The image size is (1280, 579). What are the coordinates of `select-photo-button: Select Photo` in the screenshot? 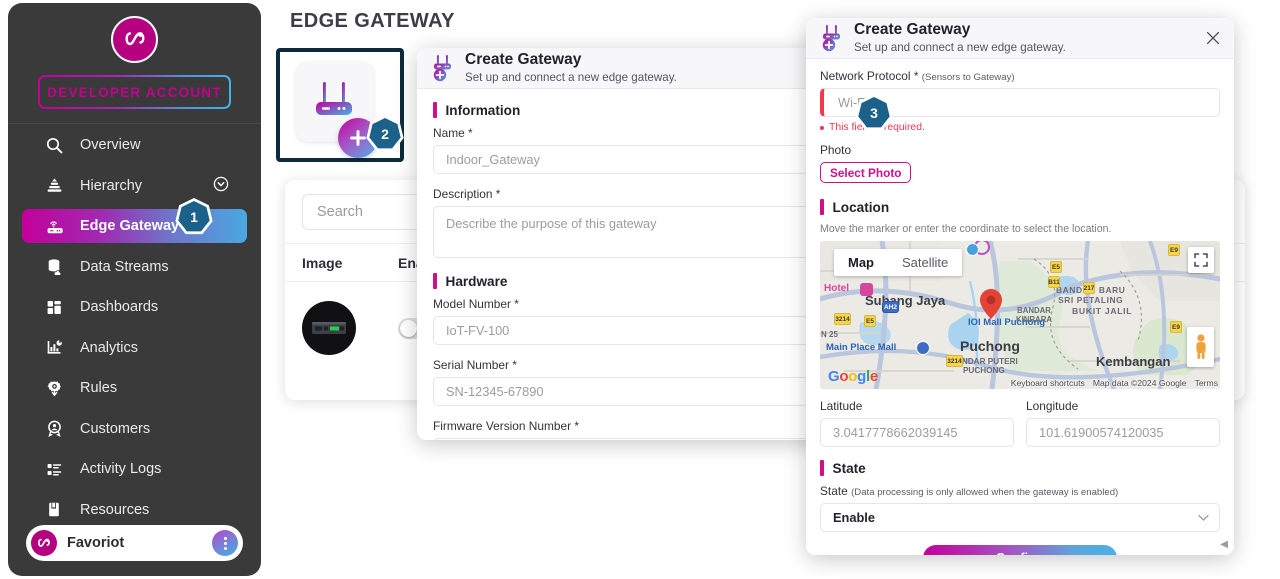 It's located at (866, 172).